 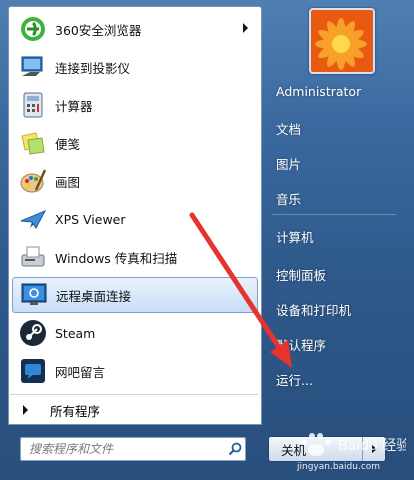 What do you see at coordinates (301, 274) in the screenshot?
I see `control-panel-link: 控制面板` at bounding box center [301, 274].